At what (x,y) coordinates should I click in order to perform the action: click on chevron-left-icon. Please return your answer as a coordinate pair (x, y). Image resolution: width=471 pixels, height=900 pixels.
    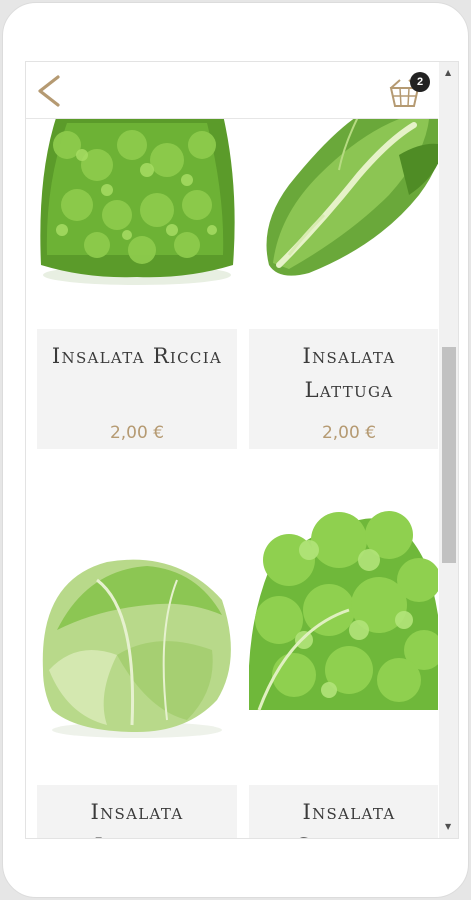
    Looking at the image, I should click on (49, 91).